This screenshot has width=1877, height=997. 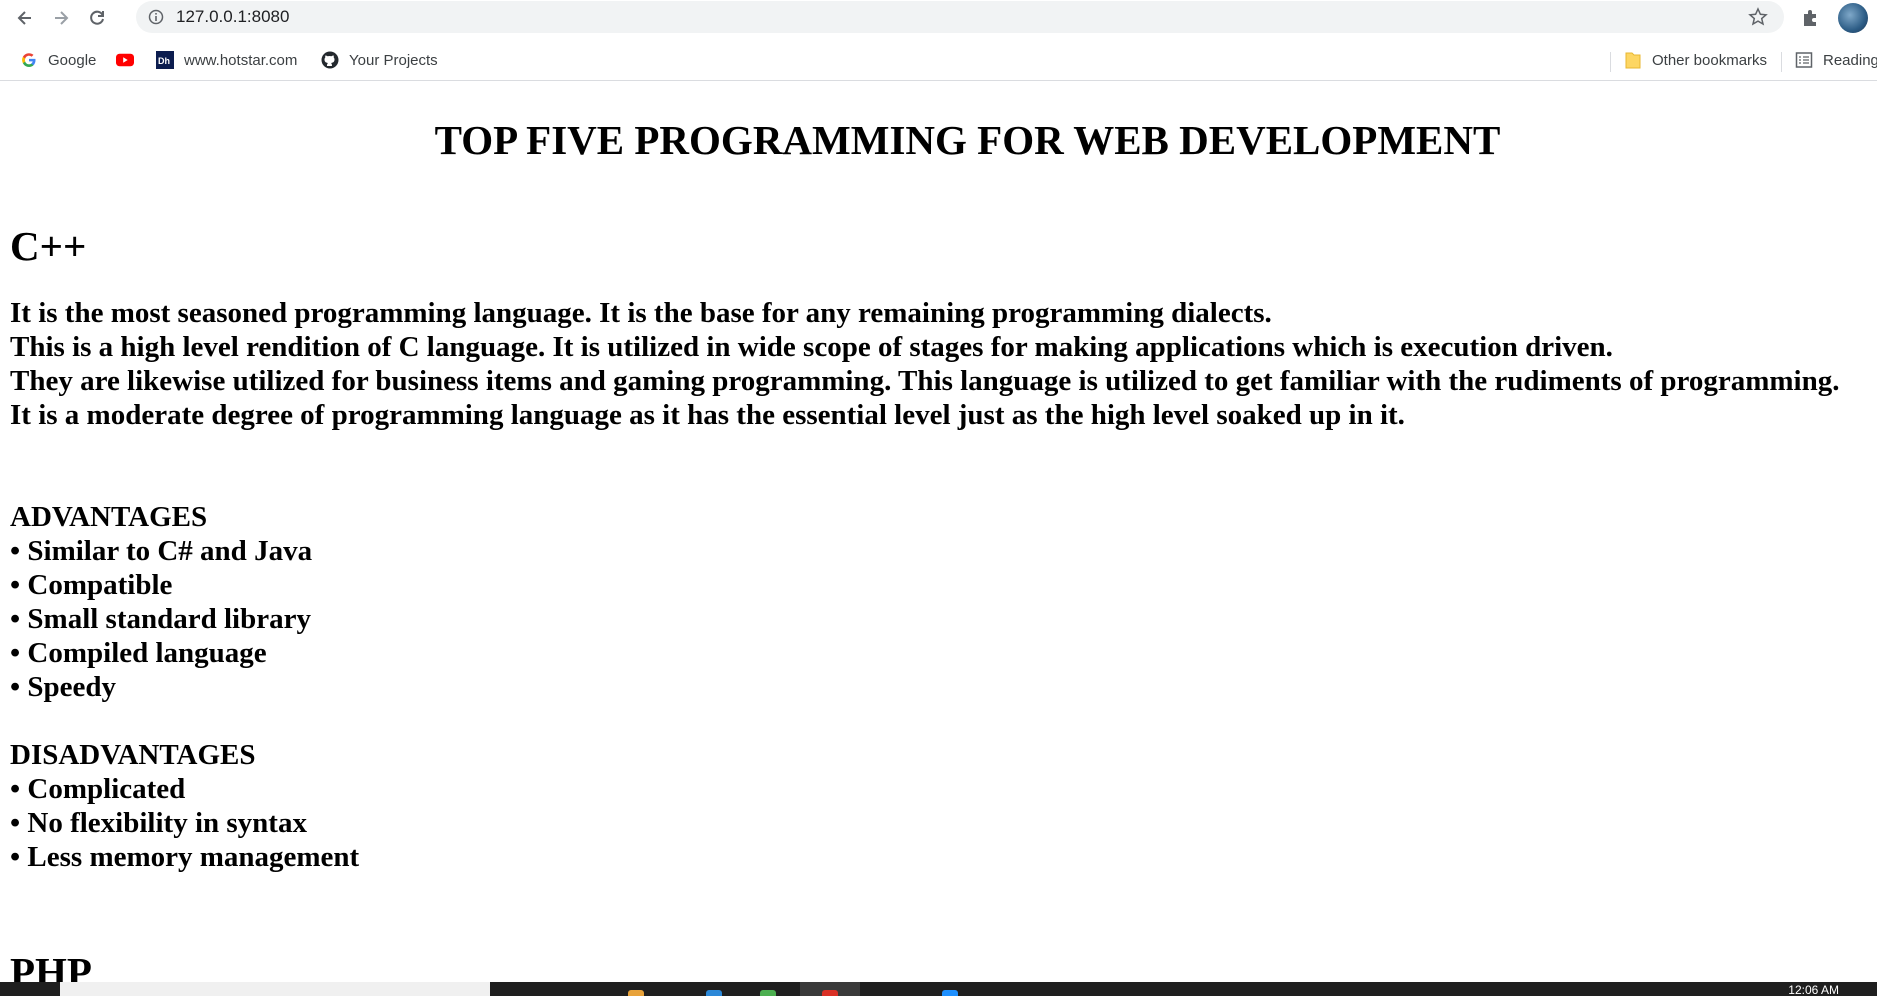 I want to click on os-taskbar: 12:06 AM, so click(x=938, y=989).